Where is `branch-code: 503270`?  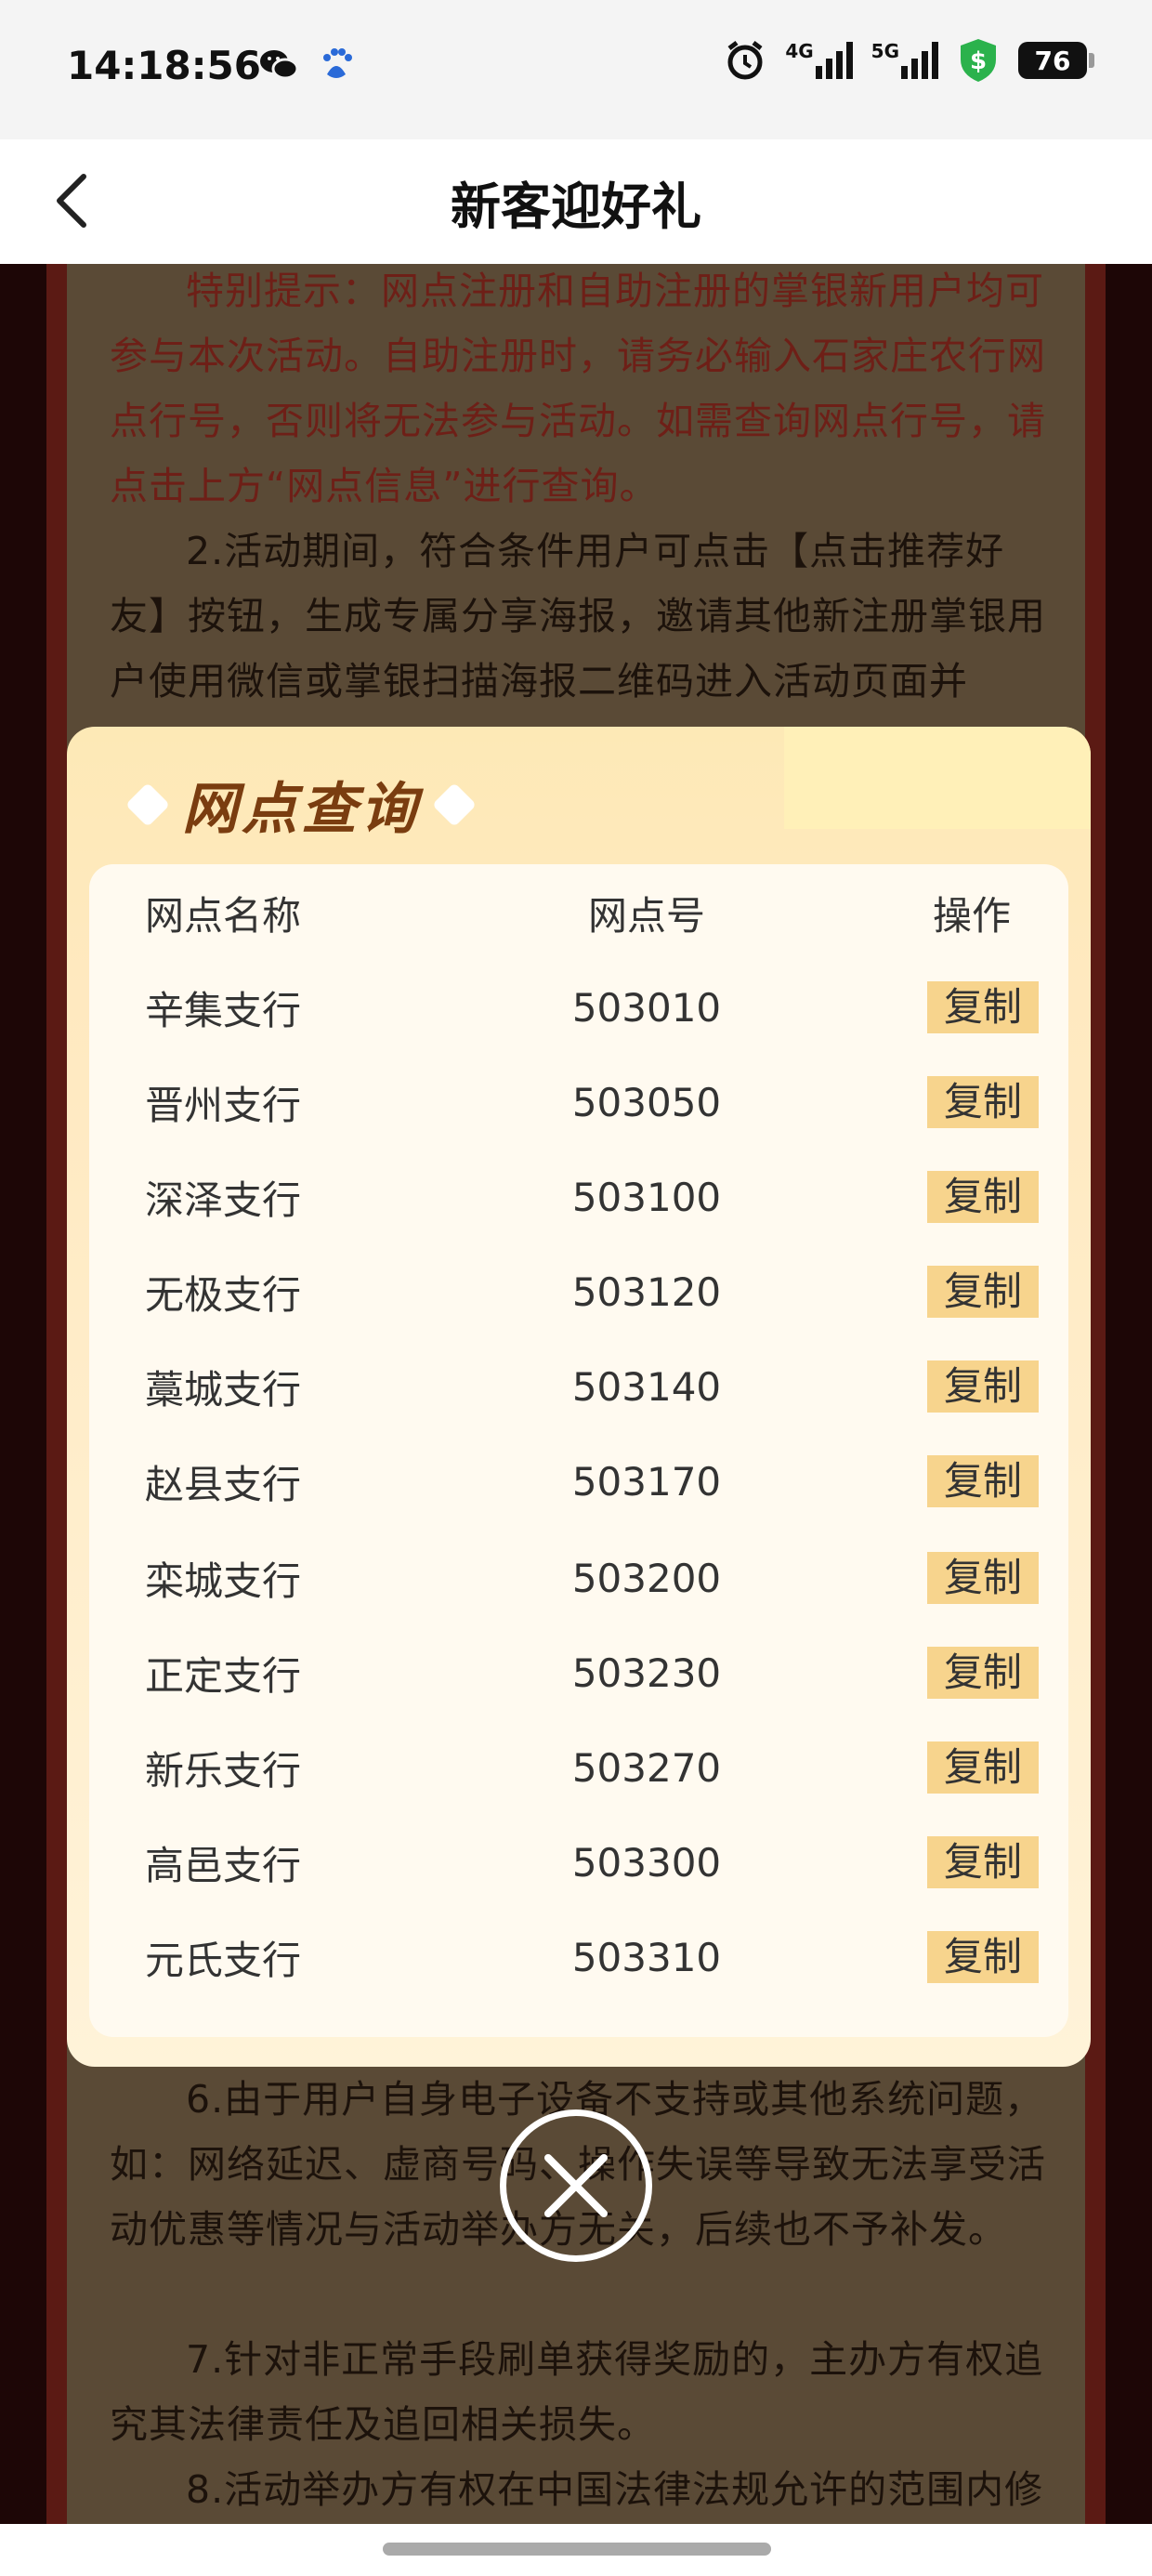 branch-code: 503270 is located at coordinates (646, 1767).